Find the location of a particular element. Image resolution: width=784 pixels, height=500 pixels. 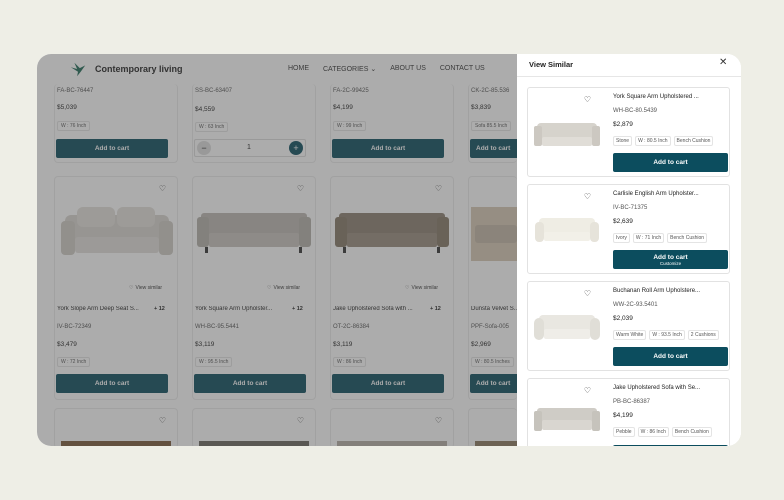

color-chip: Ivory is located at coordinates (621, 238).